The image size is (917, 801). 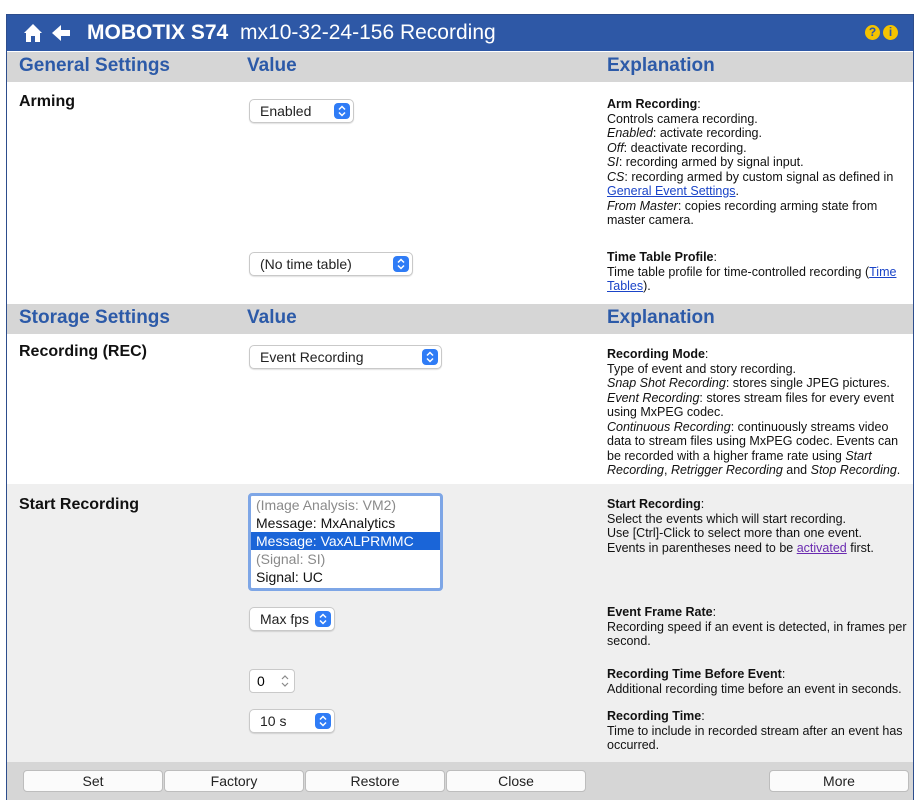 I want to click on time-before-value: 0, so click(x=261, y=681).